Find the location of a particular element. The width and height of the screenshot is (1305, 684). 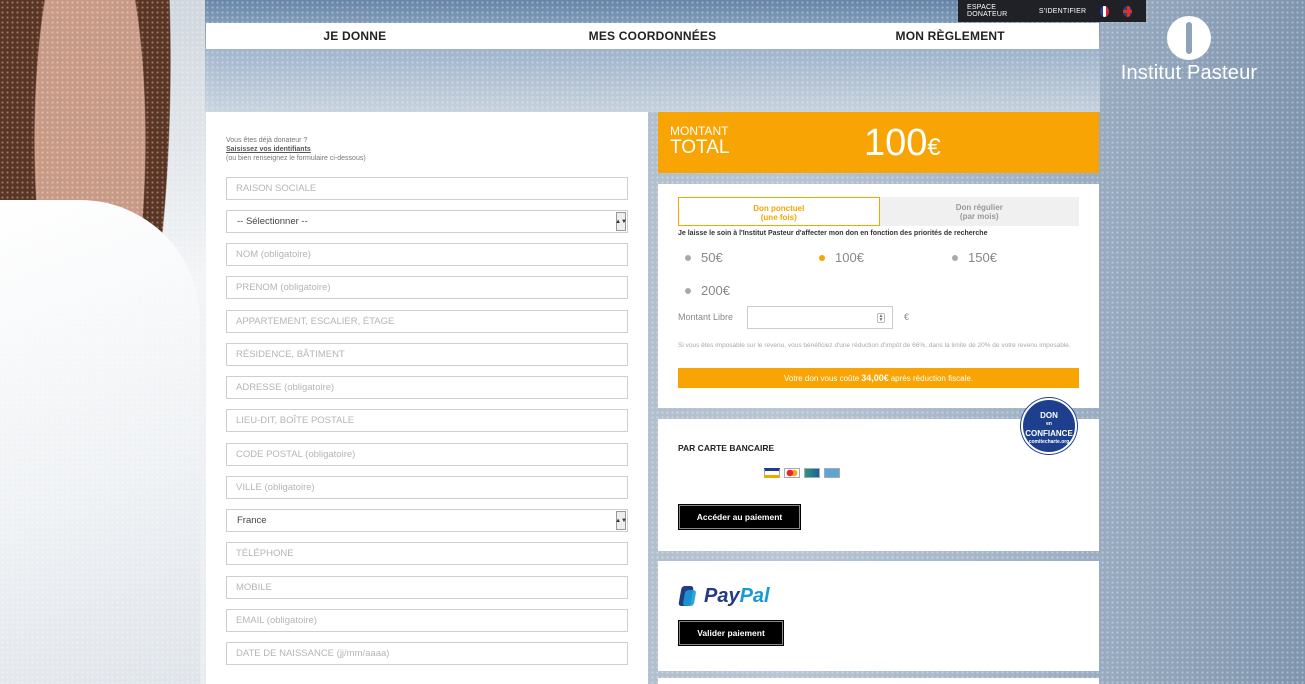

amount-option-150: 150€ is located at coordinates (974, 257).